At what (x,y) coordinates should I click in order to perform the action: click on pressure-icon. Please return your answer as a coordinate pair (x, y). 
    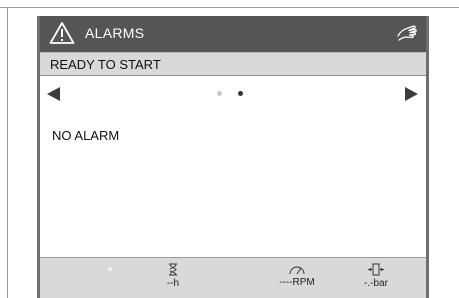
    Looking at the image, I should click on (376, 269).